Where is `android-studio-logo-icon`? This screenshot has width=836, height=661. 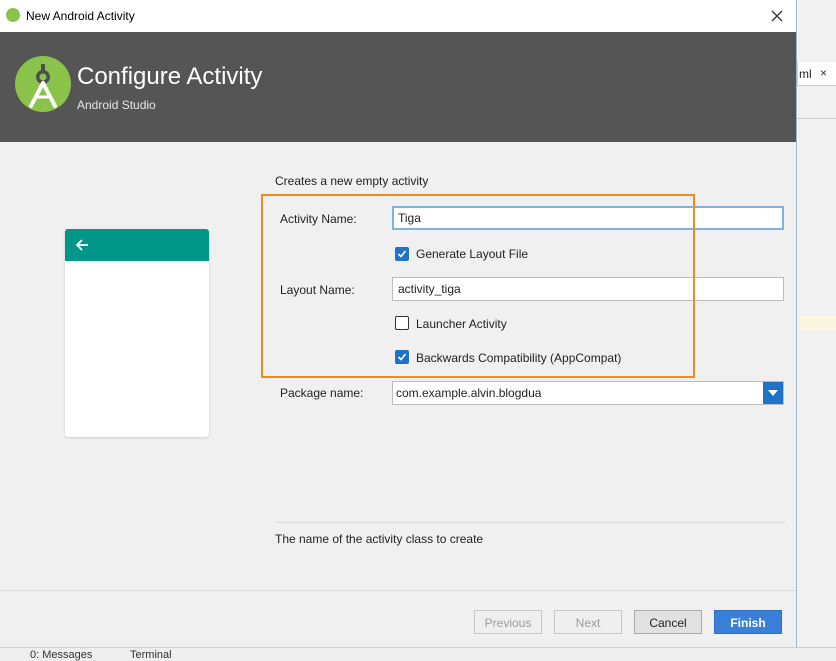
android-studio-logo-icon is located at coordinates (43, 84).